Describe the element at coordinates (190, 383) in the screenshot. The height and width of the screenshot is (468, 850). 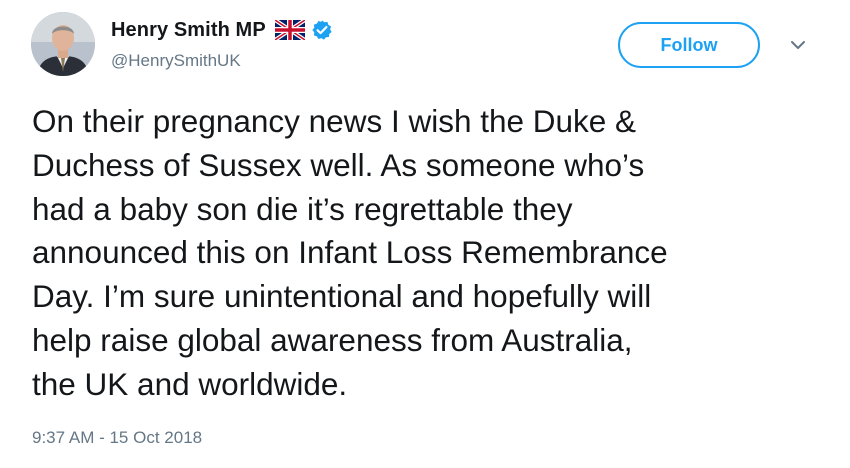
I see `tweet-text-line: the UK and worldwide.` at that location.